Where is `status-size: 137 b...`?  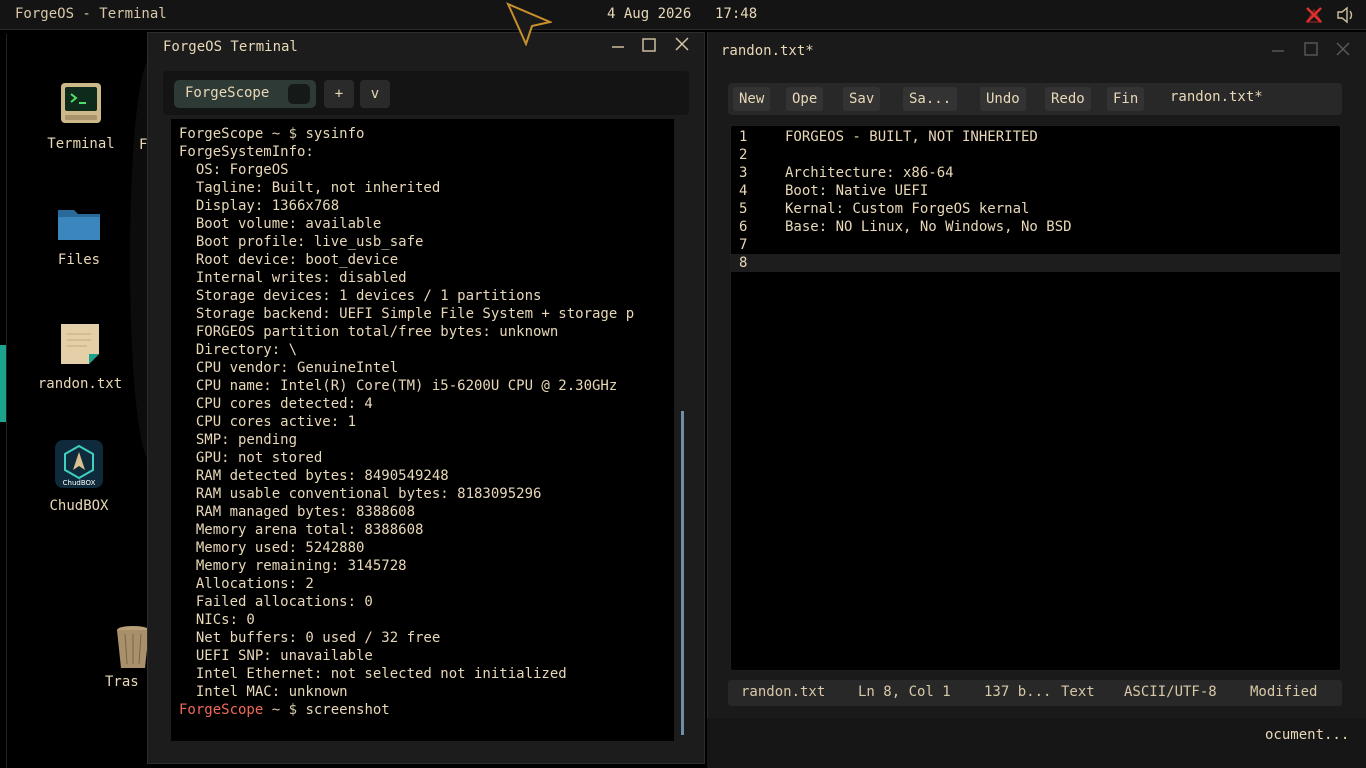
status-size: 137 b... is located at coordinates (1018, 692).